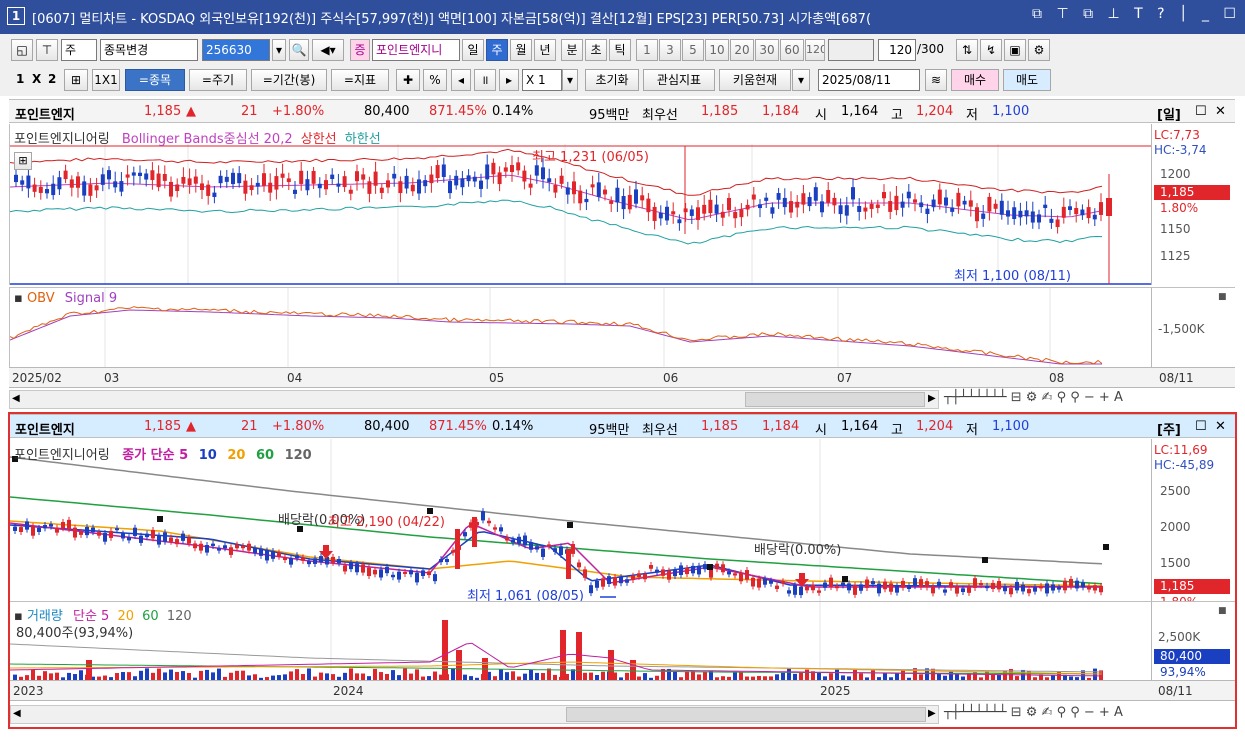 This screenshot has height=738, width=1245. I want to click on sound-icon: ◀▾, so click(328, 50).